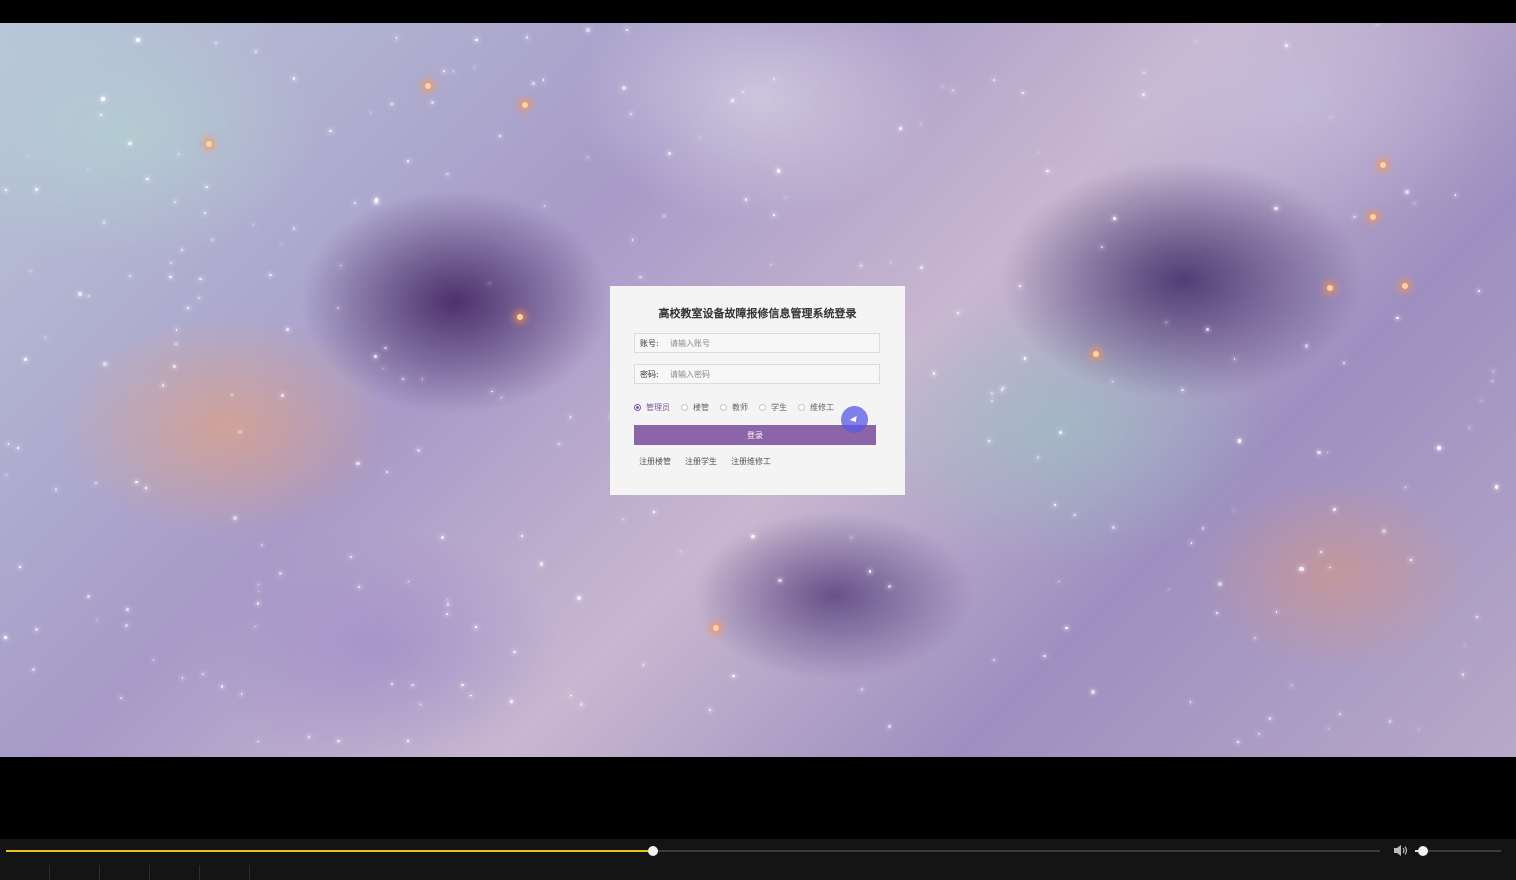 This screenshot has width=1516, height=880. What do you see at coordinates (655, 461) in the screenshot?
I see `register-building-manager-link: 注册楼管` at bounding box center [655, 461].